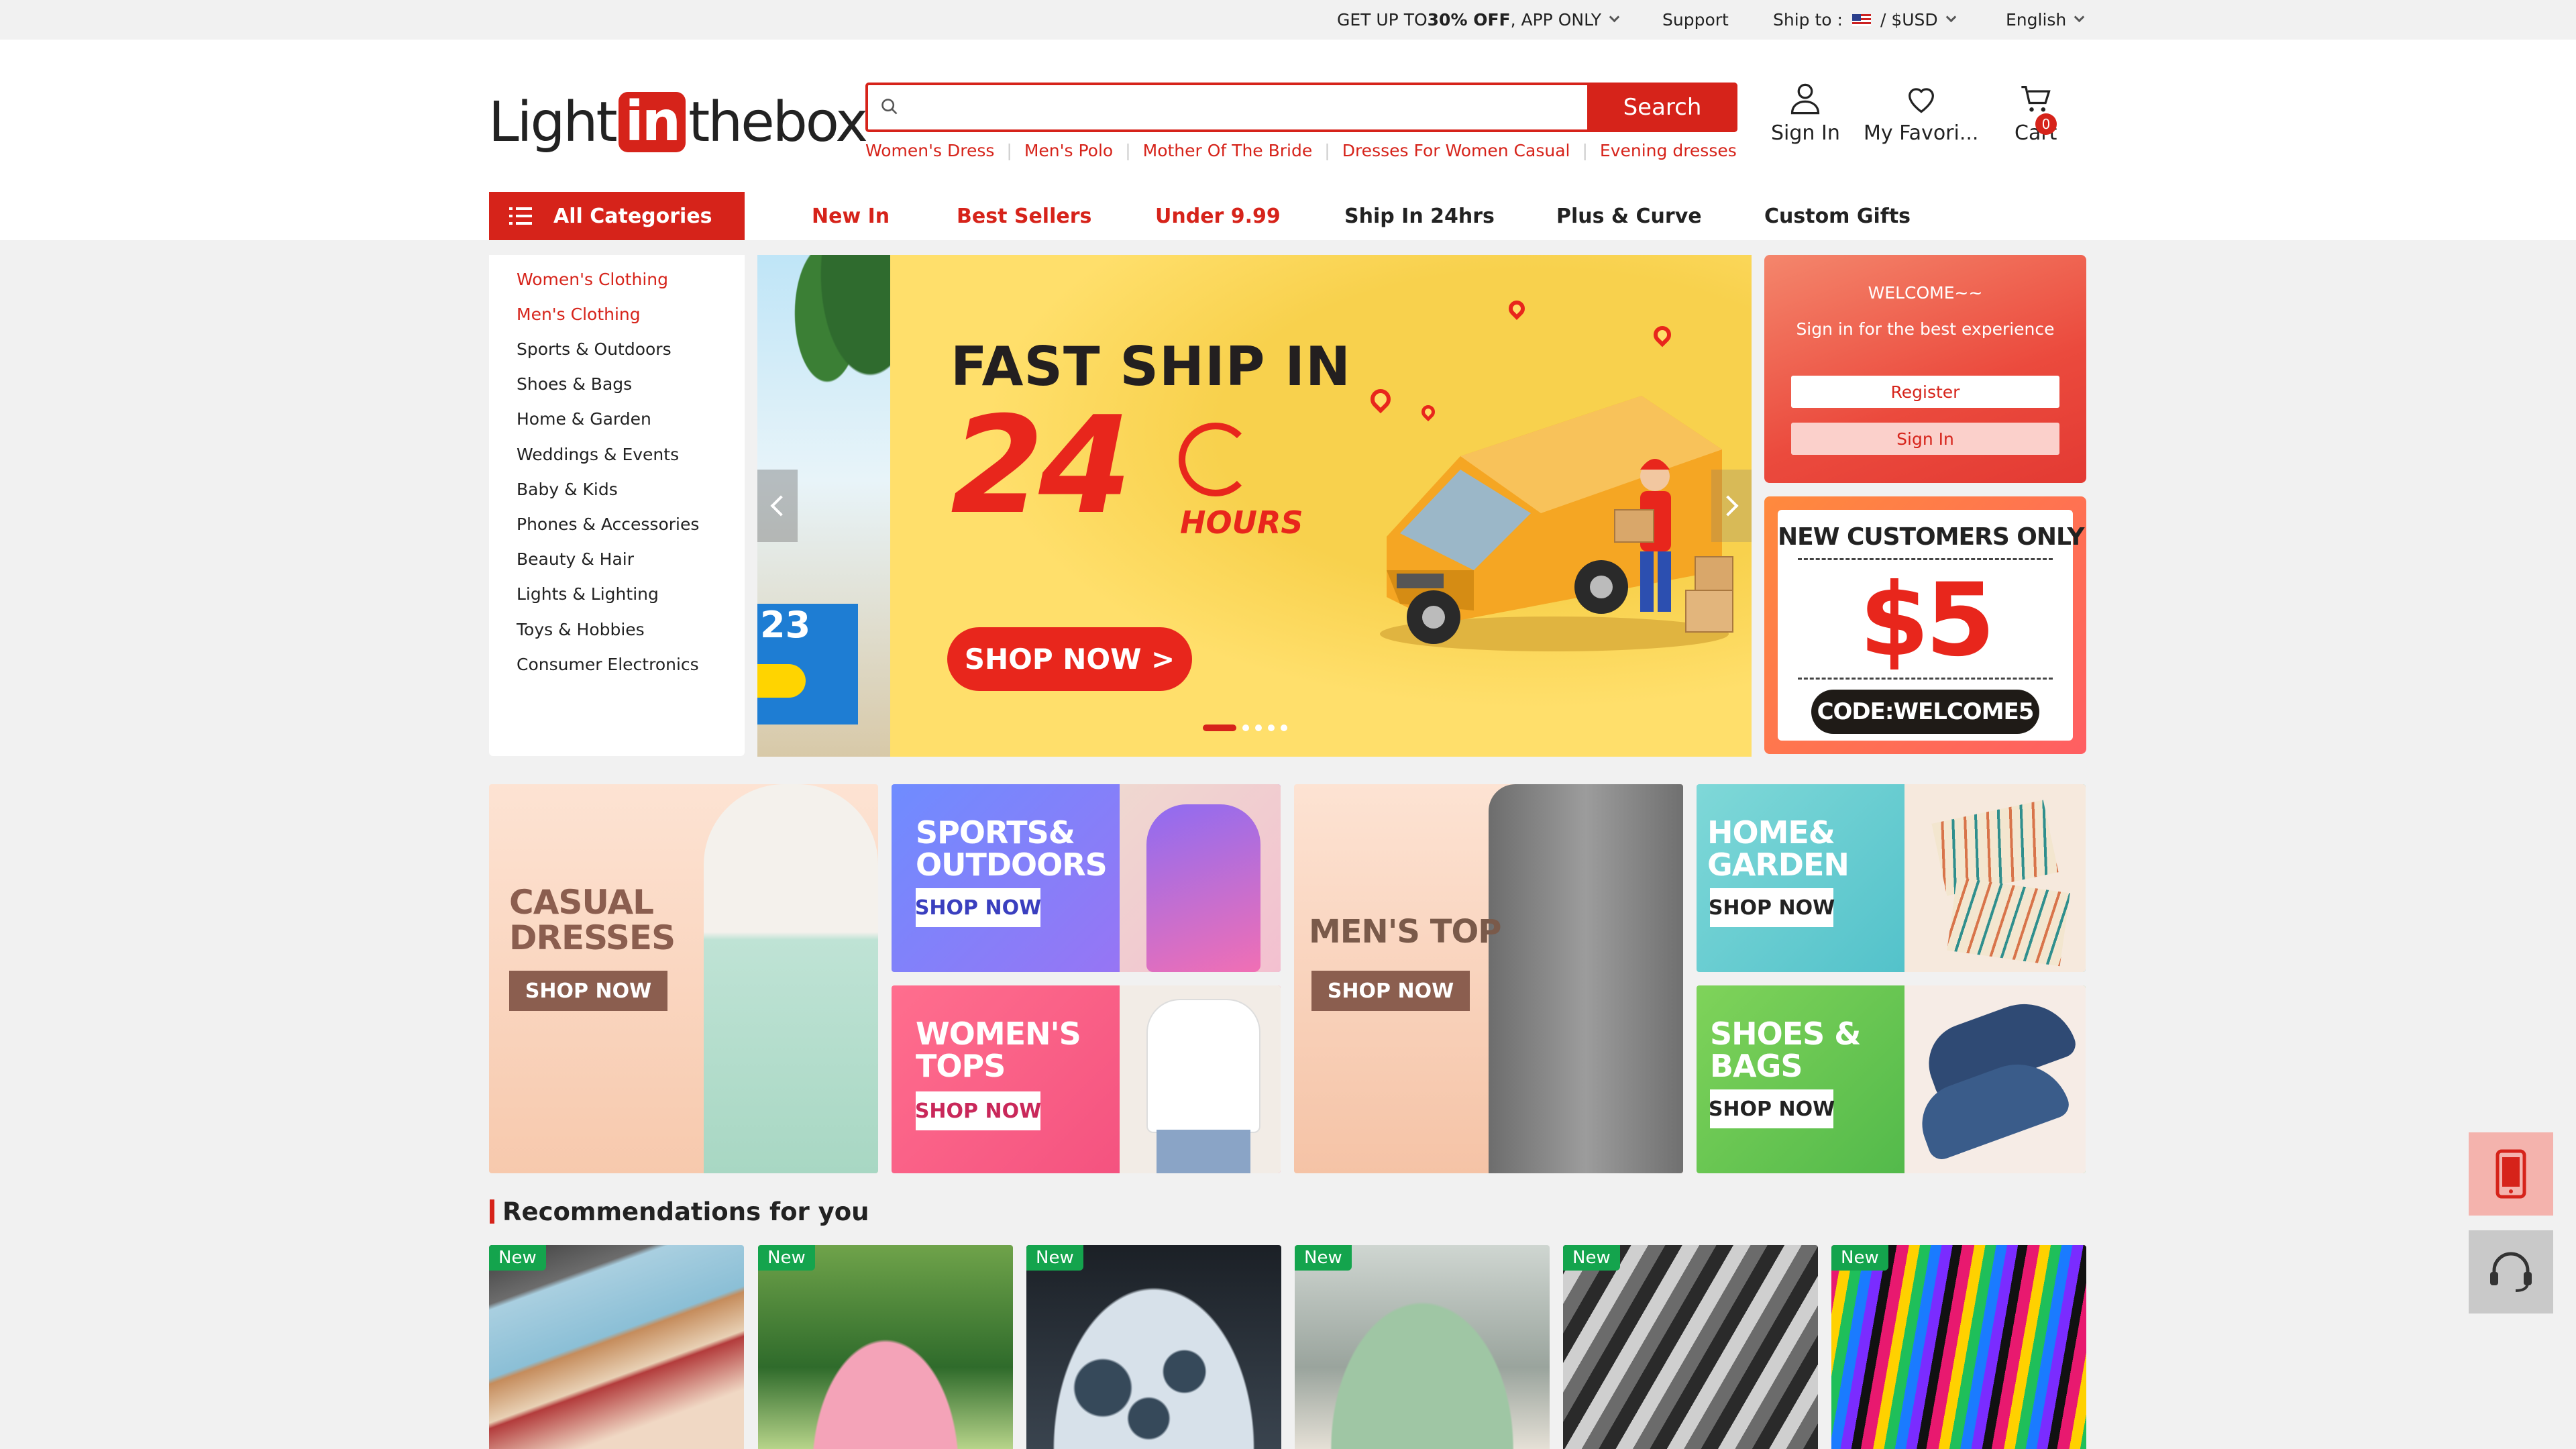  What do you see at coordinates (598, 454) in the screenshot?
I see `category-weddings-events: Weddings & Events` at bounding box center [598, 454].